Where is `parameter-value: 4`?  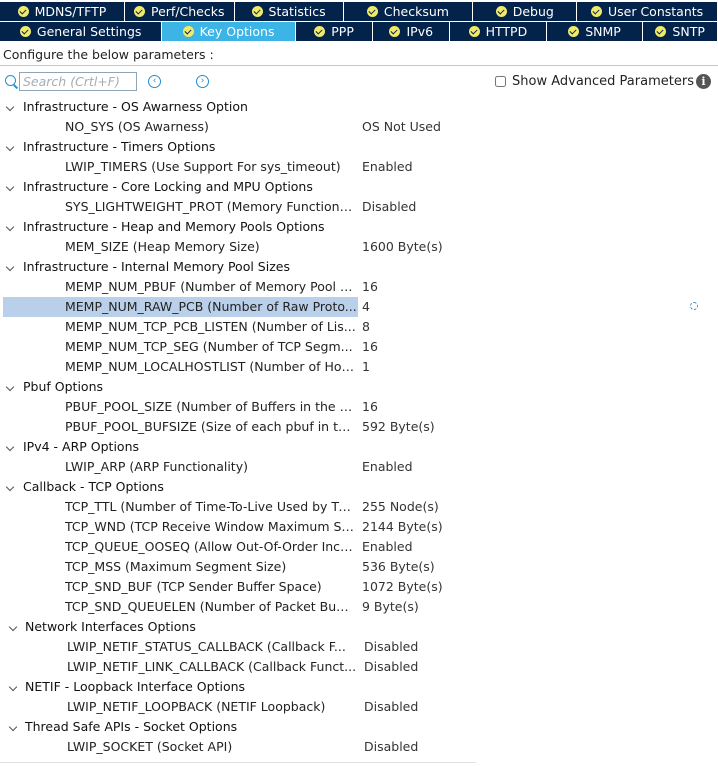
parameter-value: 4 is located at coordinates (366, 307).